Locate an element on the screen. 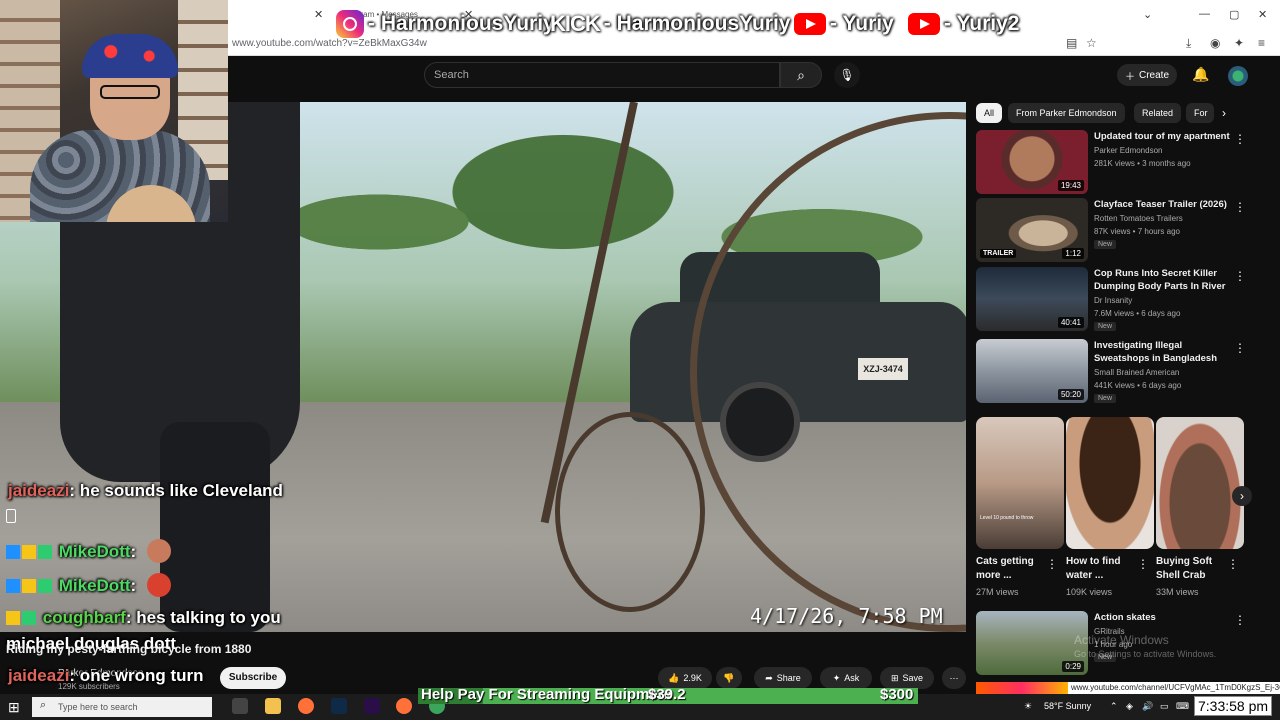 The image size is (1280, 720). short-title: Buying Soft Shell Crab is located at coordinates (1191, 569).